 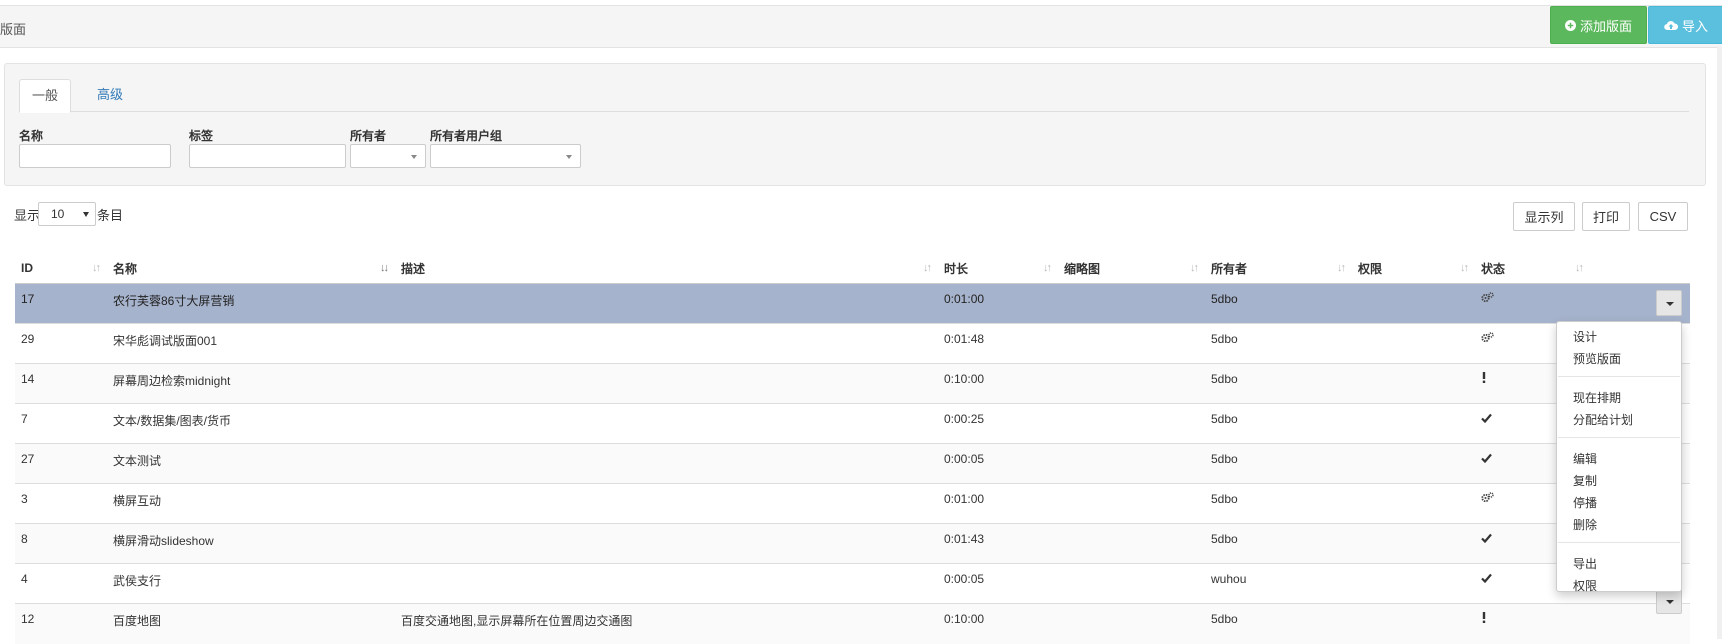 I want to click on tags-filter-input, so click(x=267, y=156).